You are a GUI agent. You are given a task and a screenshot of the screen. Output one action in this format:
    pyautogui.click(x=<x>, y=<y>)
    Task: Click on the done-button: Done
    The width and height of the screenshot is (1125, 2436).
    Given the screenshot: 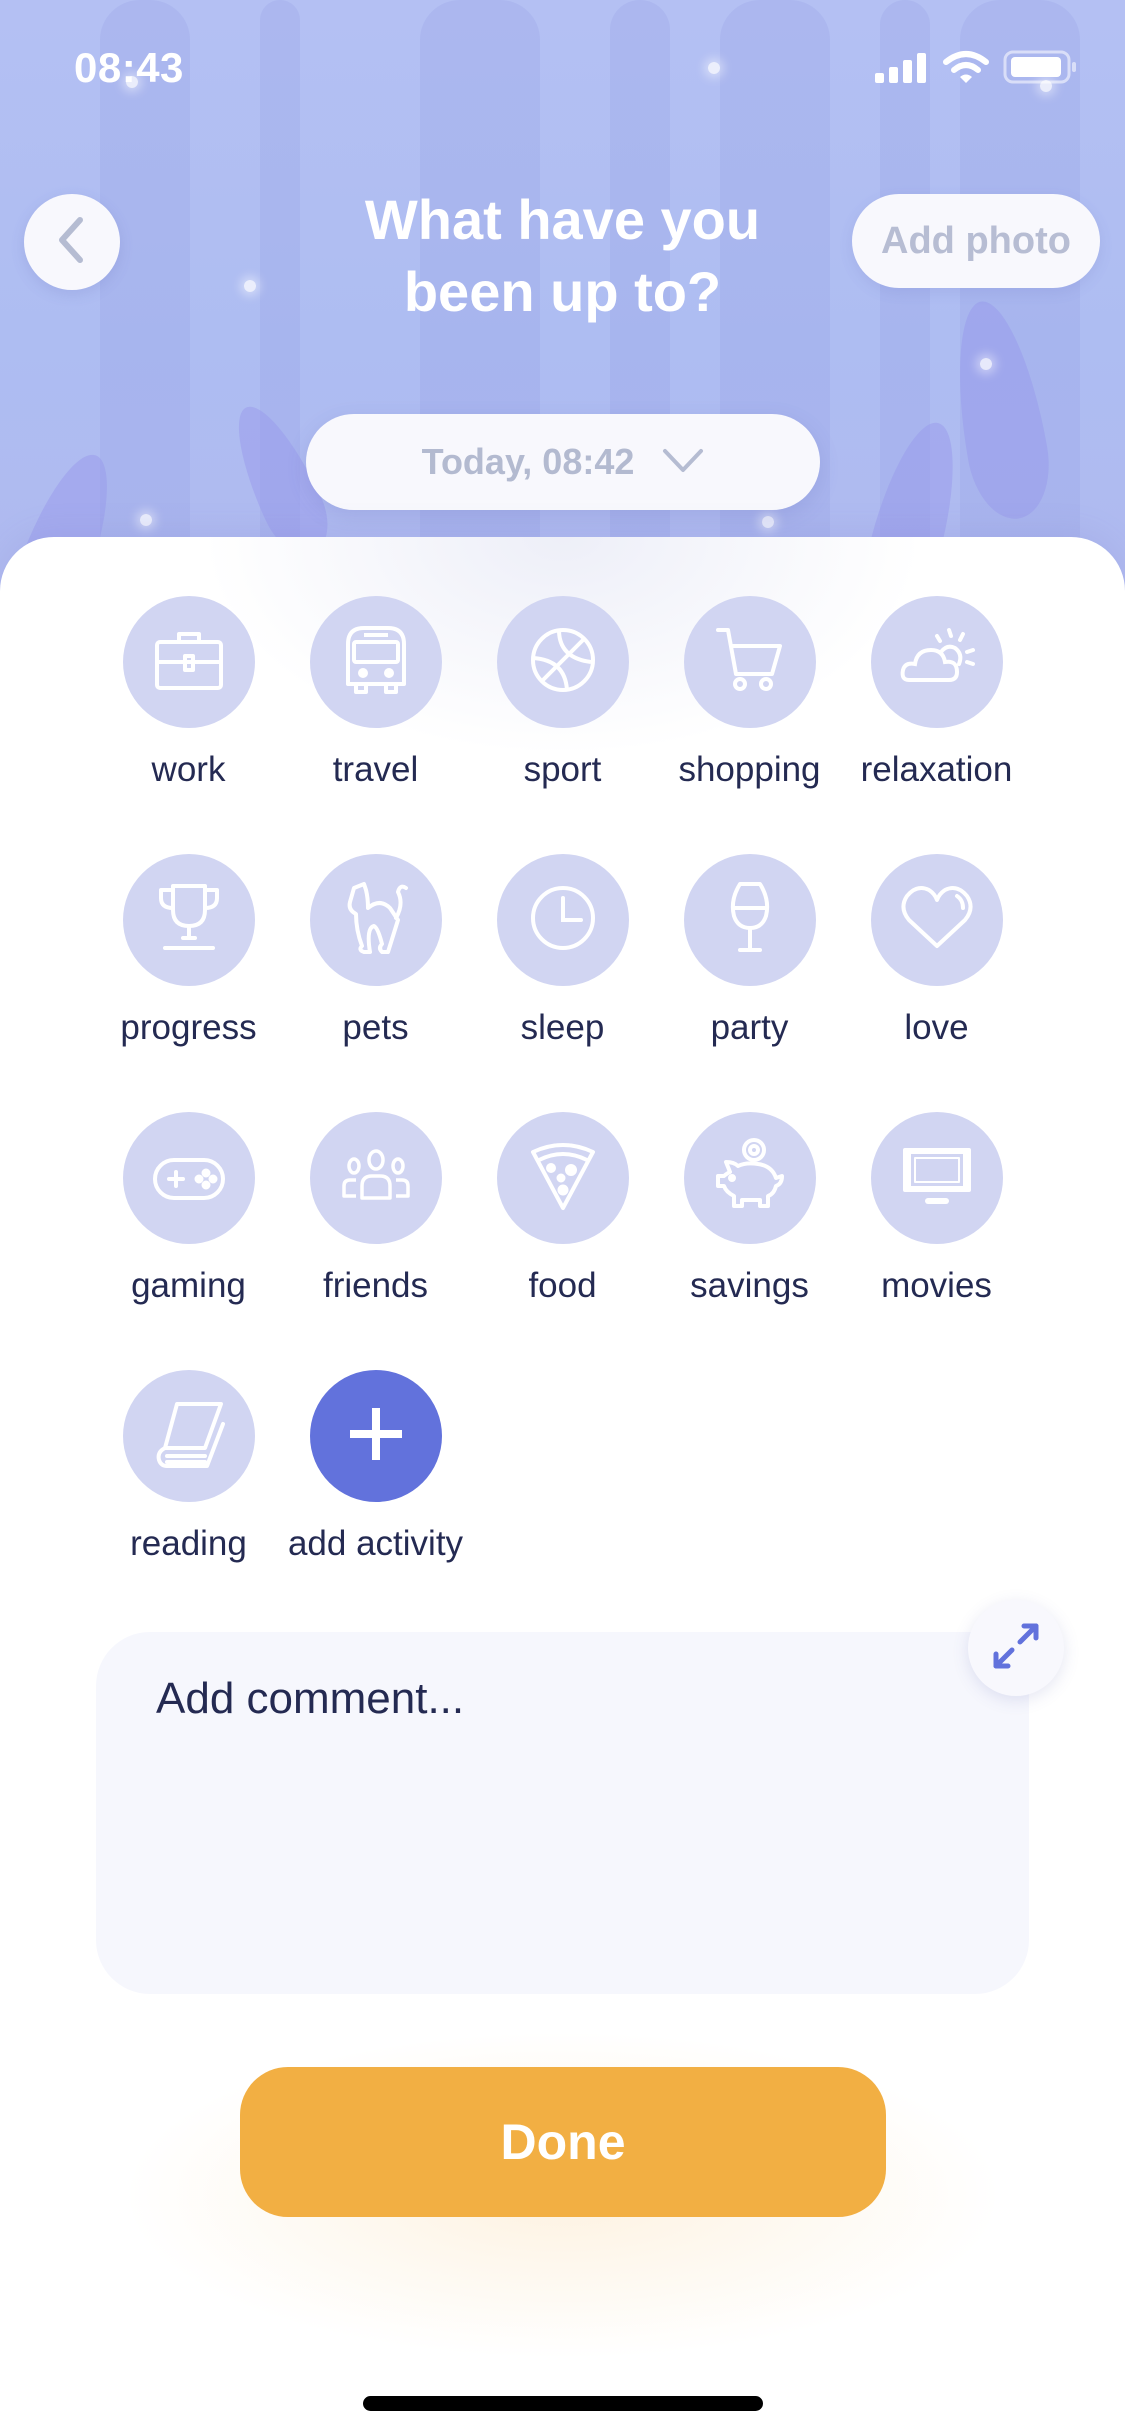 What is the action you would take?
    pyautogui.click(x=563, y=2142)
    